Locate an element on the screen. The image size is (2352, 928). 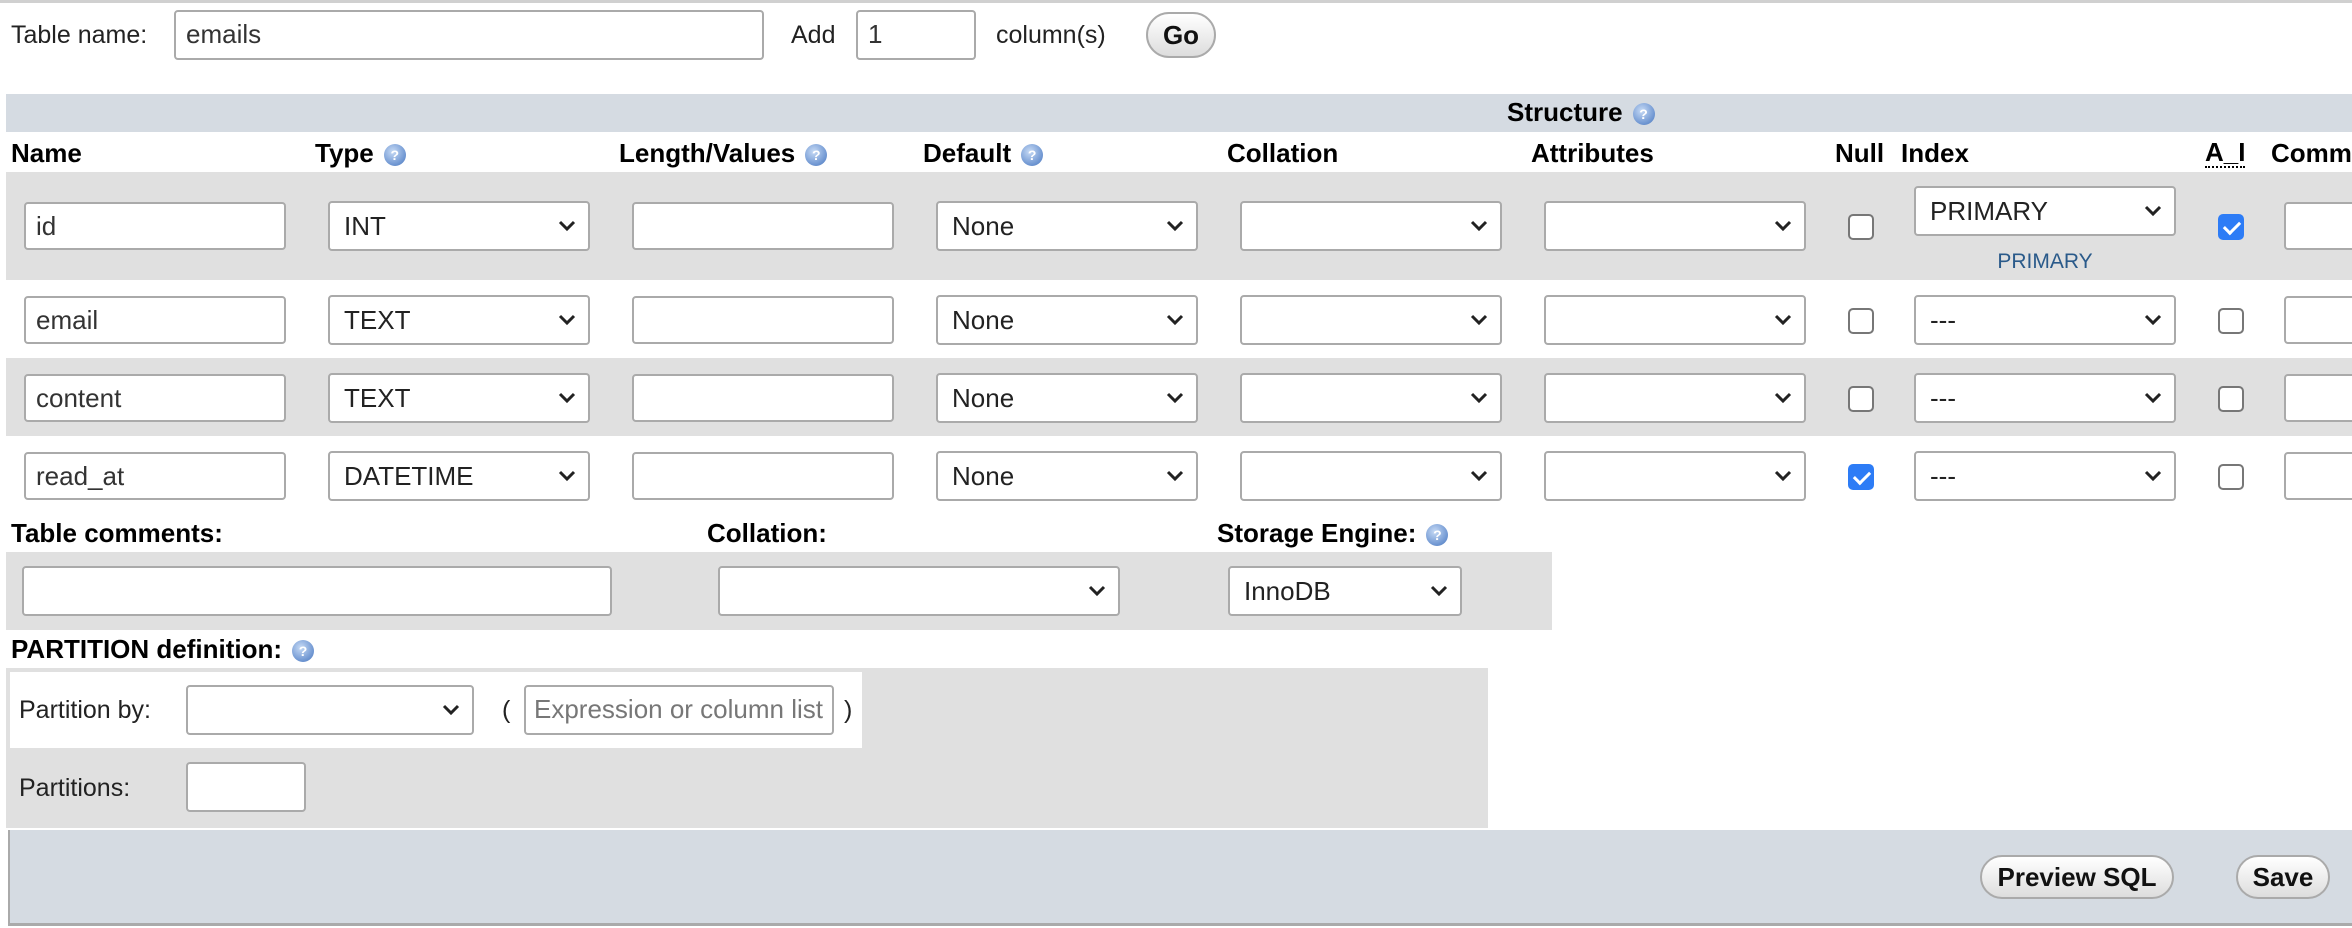
structure-header-band is located at coordinates (1179, 113).